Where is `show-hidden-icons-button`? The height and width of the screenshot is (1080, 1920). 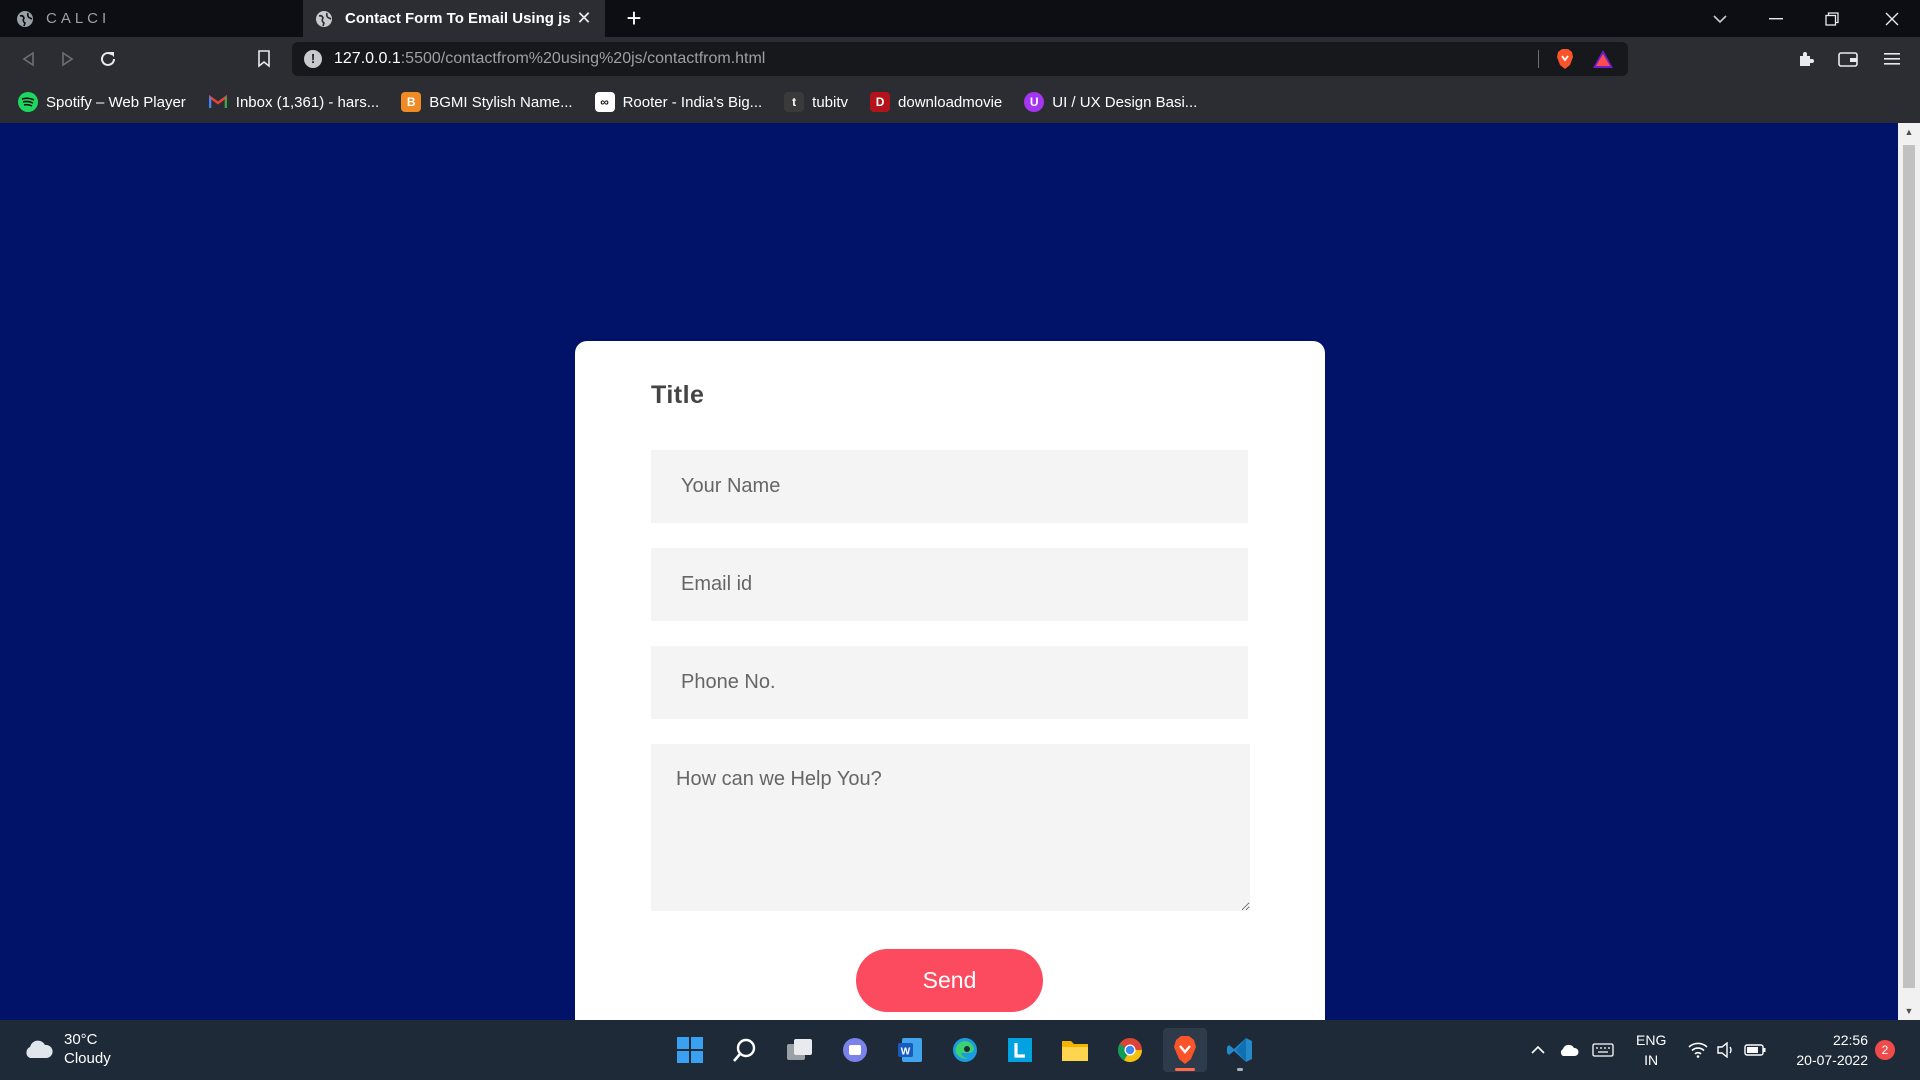 show-hidden-icons-button is located at coordinates (1538, 1050).